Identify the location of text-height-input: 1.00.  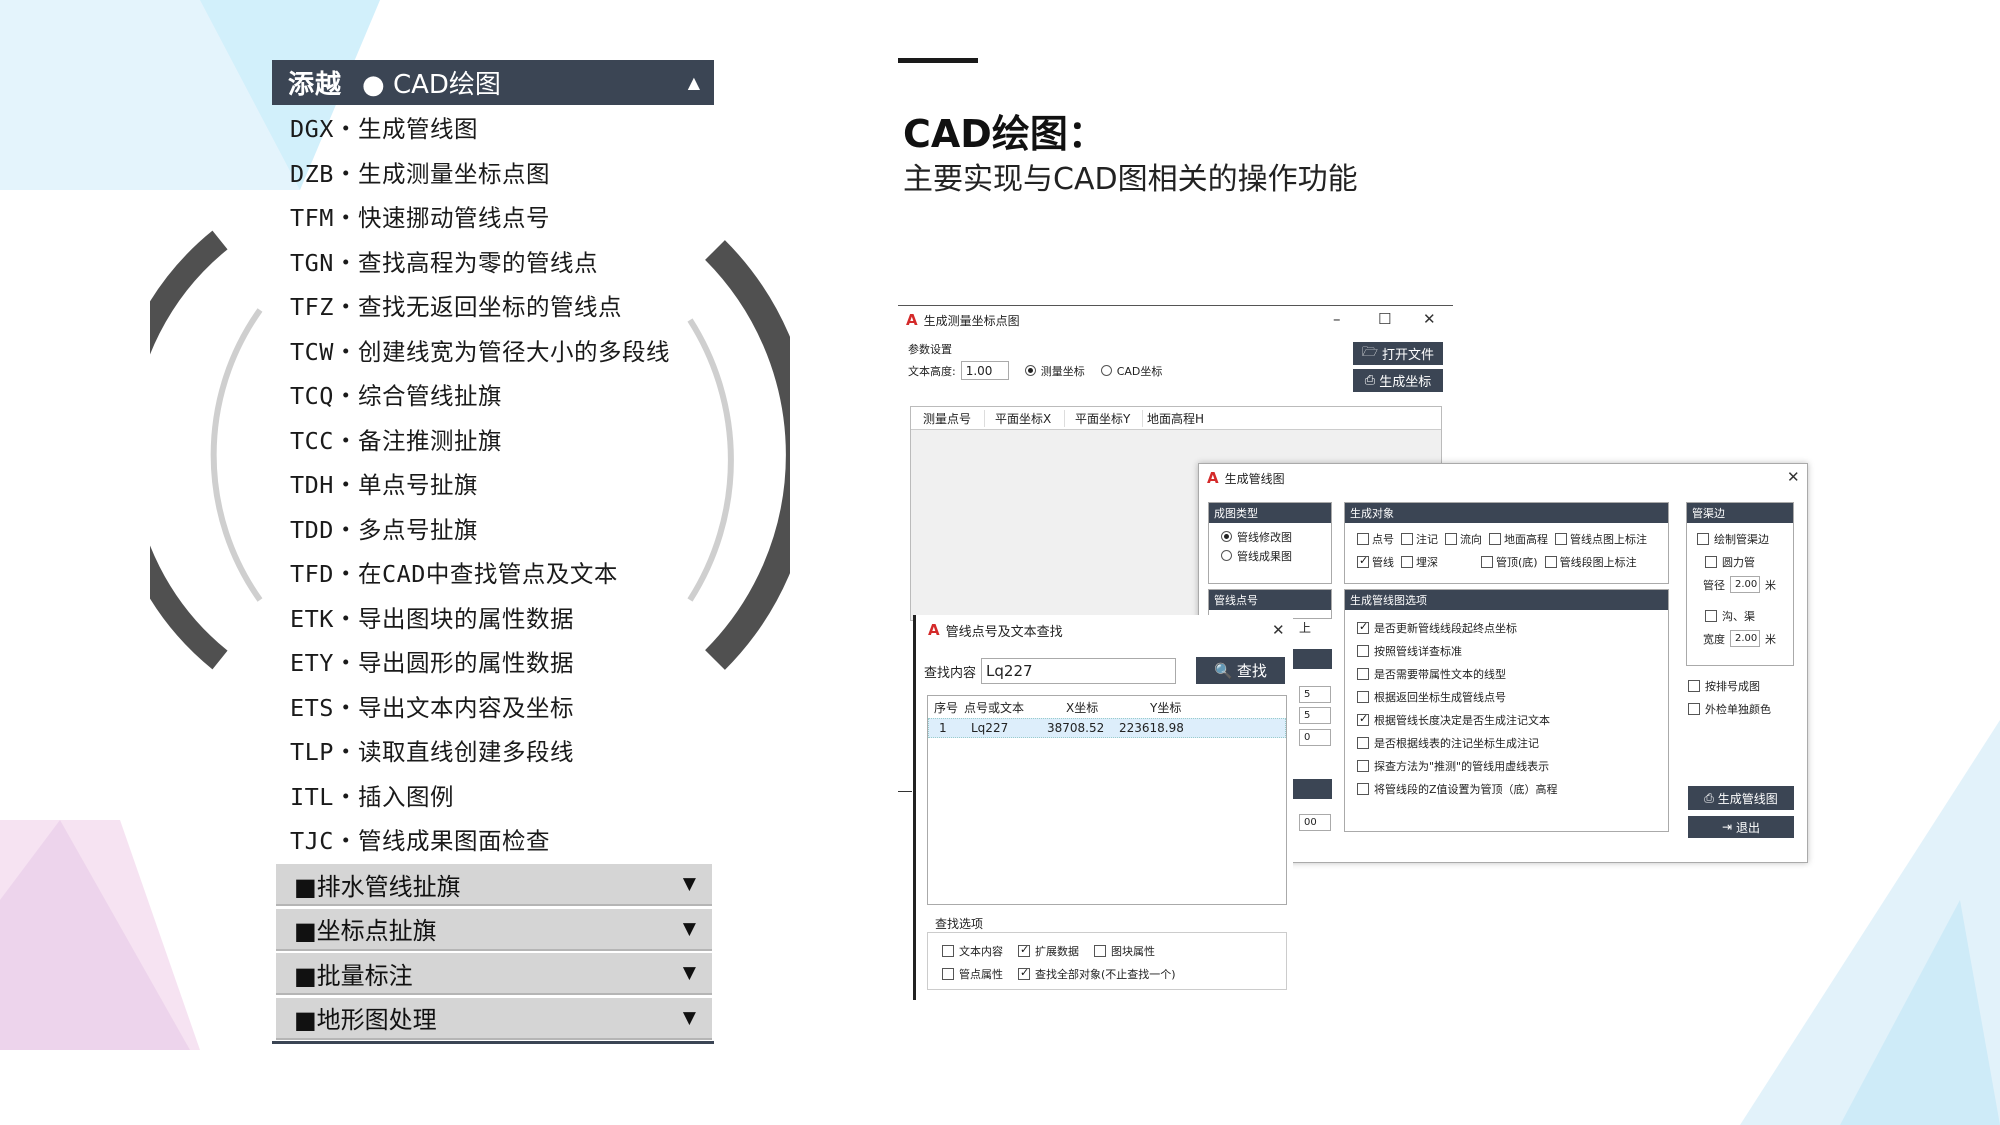
(984, 370).